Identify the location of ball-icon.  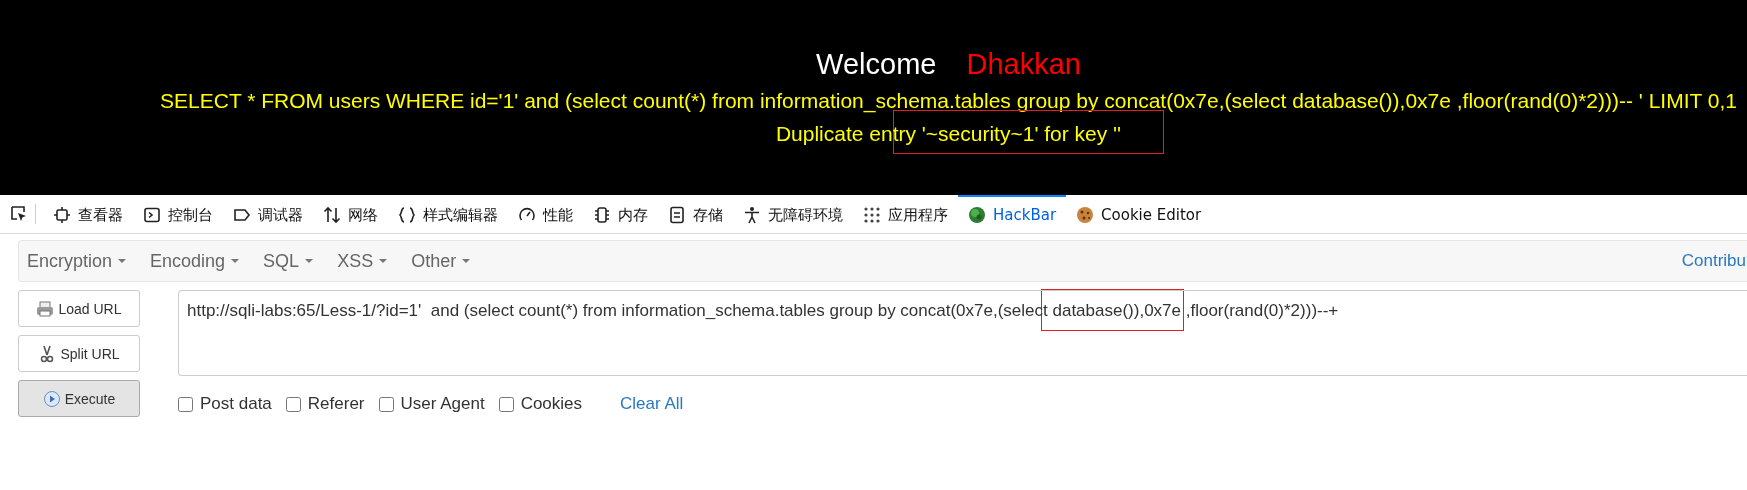
(977, 215).